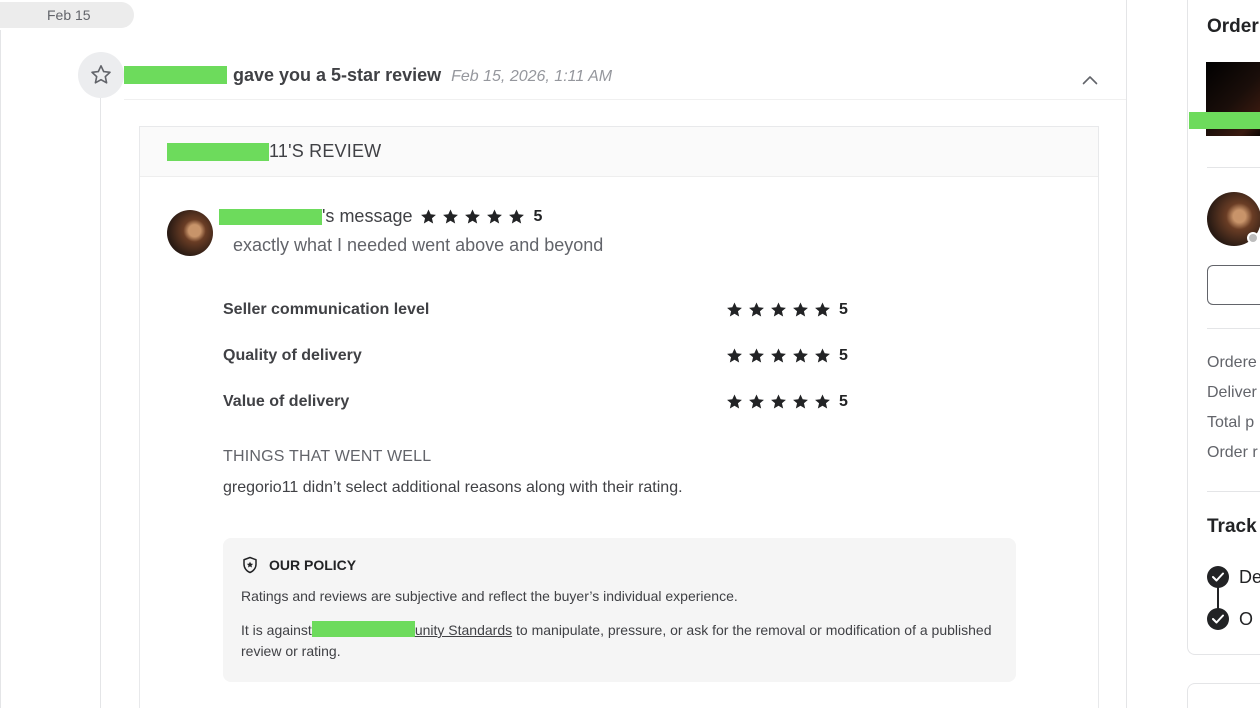 Image resolution: width=1260 pixels, height=708 pixels. I want to click on panel-divider, so click(1126, 354).